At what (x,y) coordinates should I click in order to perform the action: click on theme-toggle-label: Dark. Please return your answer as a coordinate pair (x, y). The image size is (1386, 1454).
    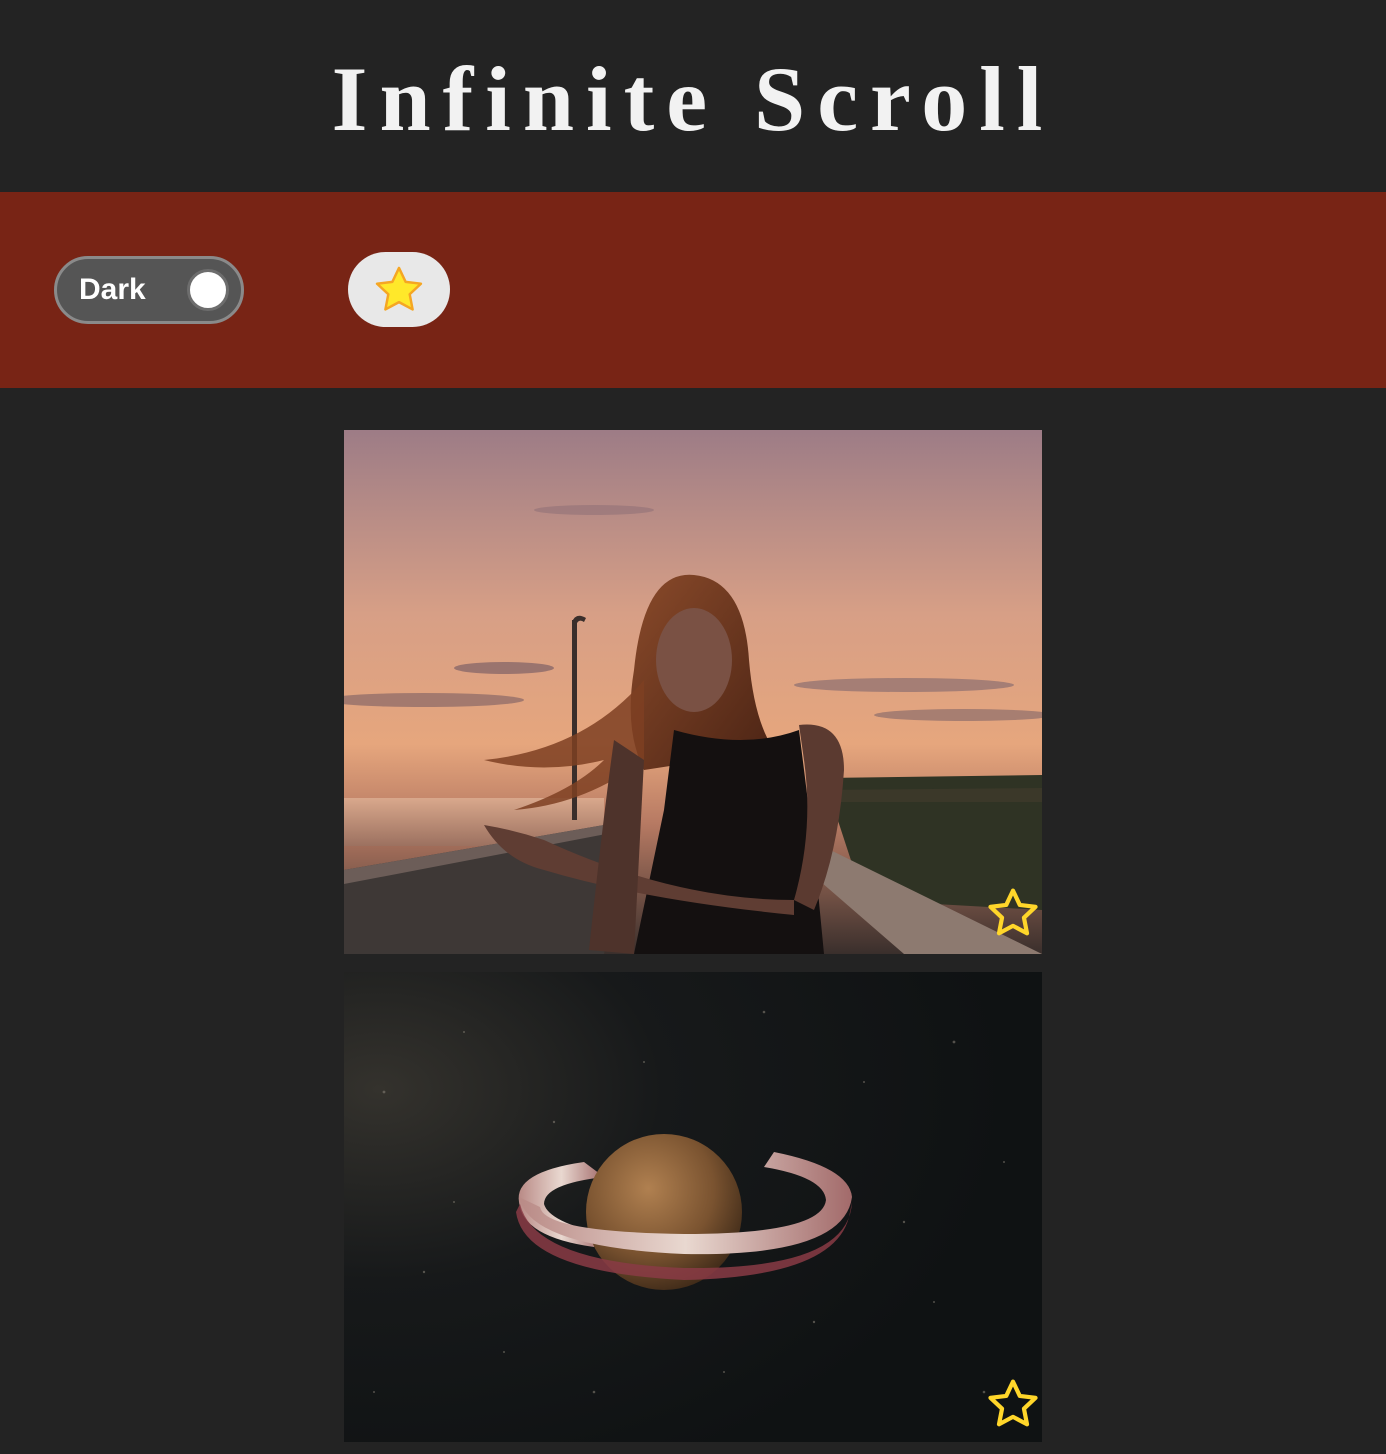
    Looking at the image, I should click on (112, 289).